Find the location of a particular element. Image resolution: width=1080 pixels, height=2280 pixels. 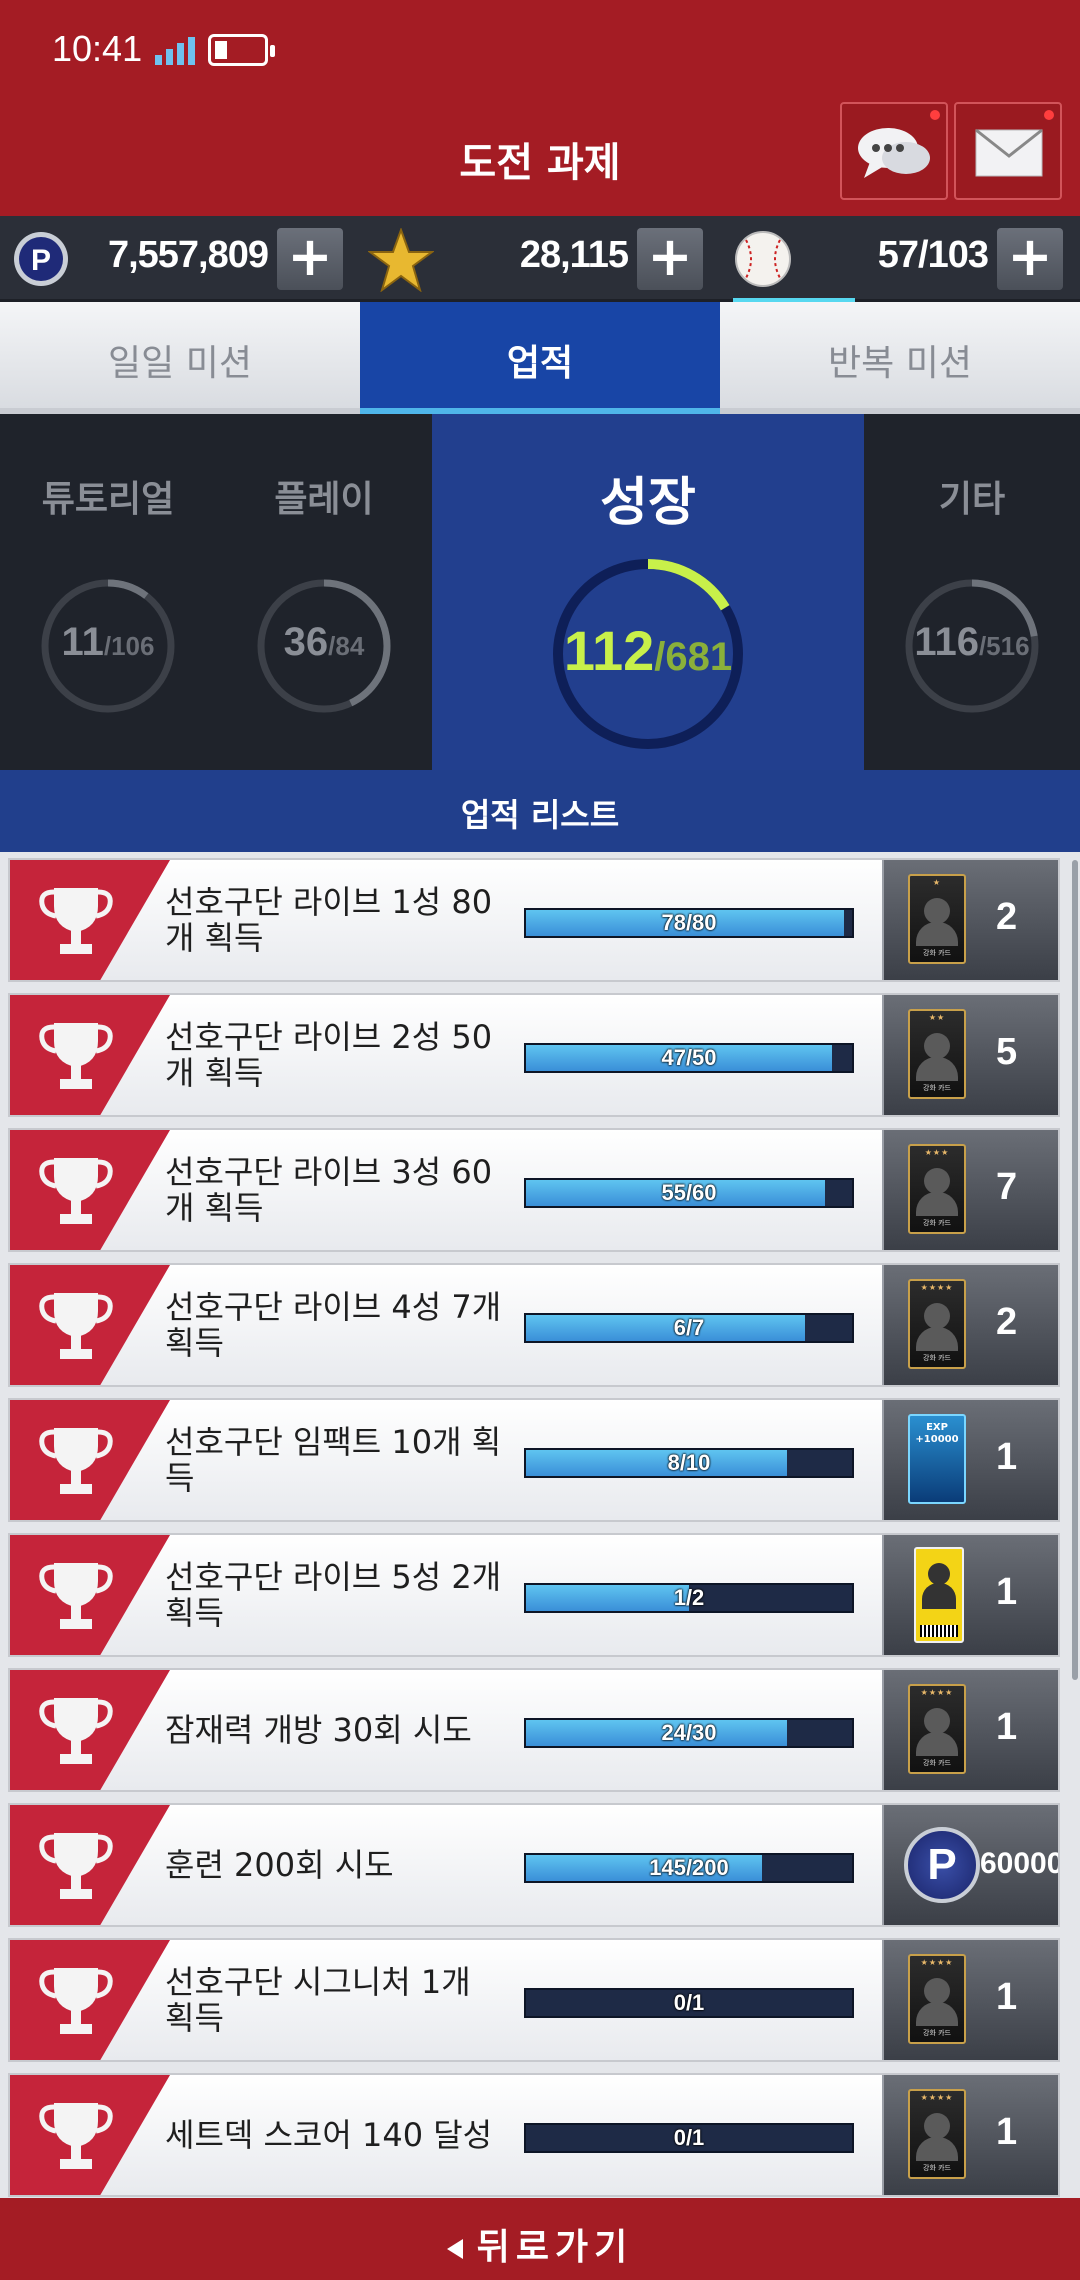

progress-text: 145/200 is located at coordinates (689, 1867).